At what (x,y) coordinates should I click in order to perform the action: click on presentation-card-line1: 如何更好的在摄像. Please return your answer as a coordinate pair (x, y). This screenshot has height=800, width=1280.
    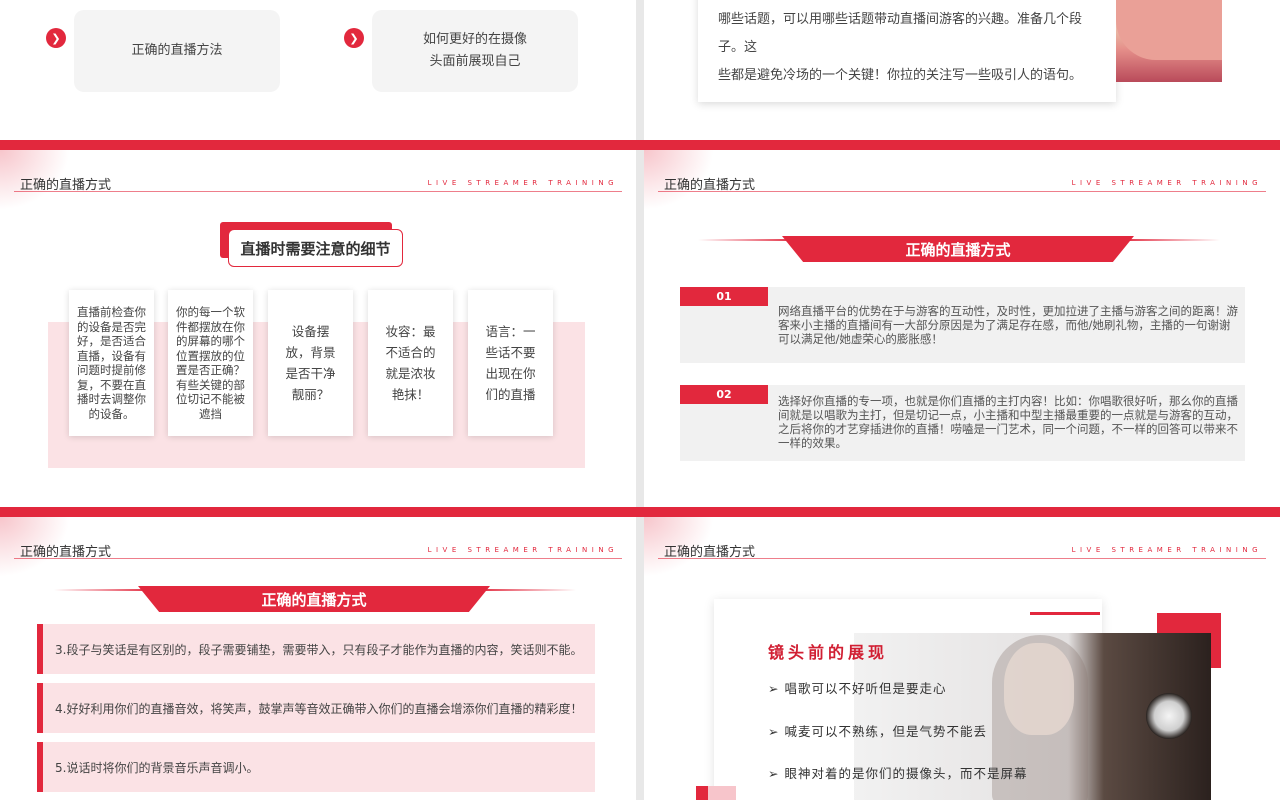
    Looking at the image, I should click on (474, 39).